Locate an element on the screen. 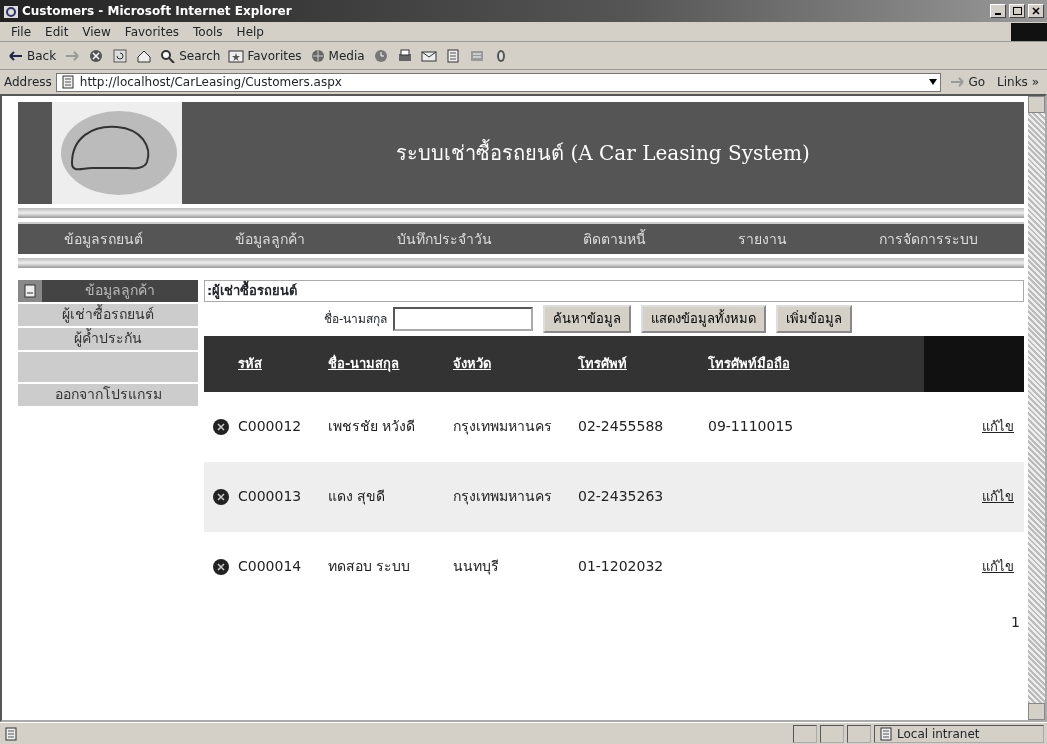 This screenshot has height=744, width=1047. window-title: Customers - Microsoft Internet Explorer is located at coordinates (157, 11).